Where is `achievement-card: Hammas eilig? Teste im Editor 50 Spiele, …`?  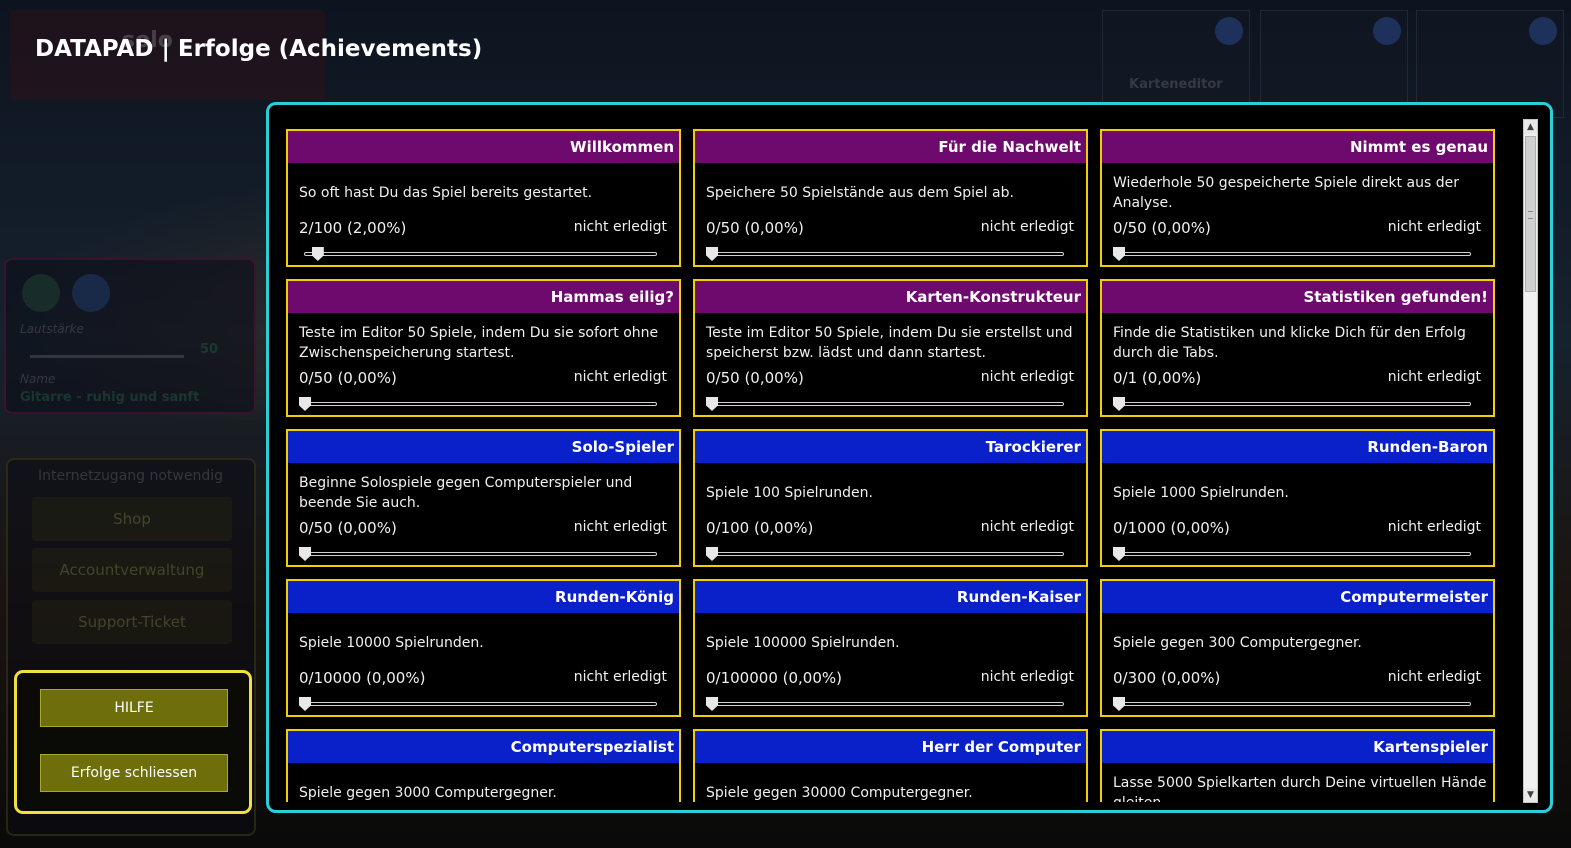 achievement-card: Hammas eilig? Teste im Editor 50 Spiele, … is located at coordinates (483, 348).